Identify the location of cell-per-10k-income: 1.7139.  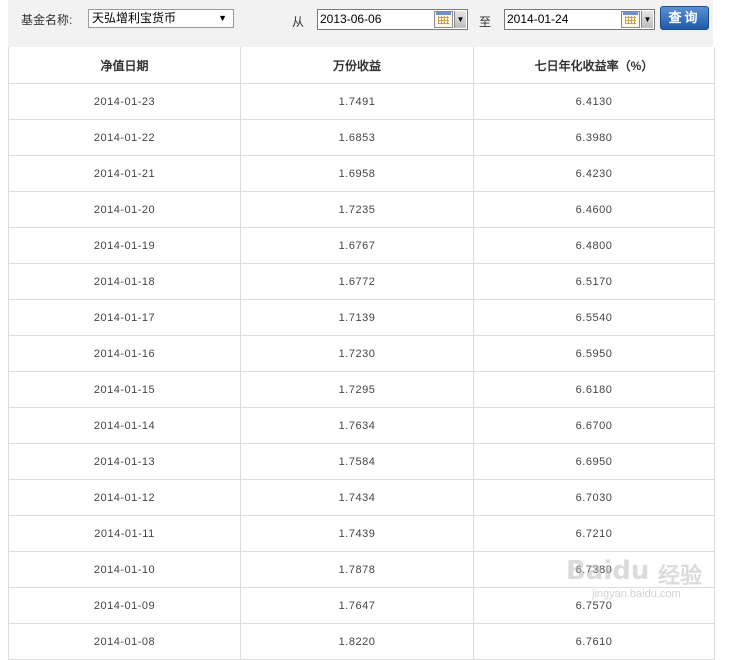
(357, 317).